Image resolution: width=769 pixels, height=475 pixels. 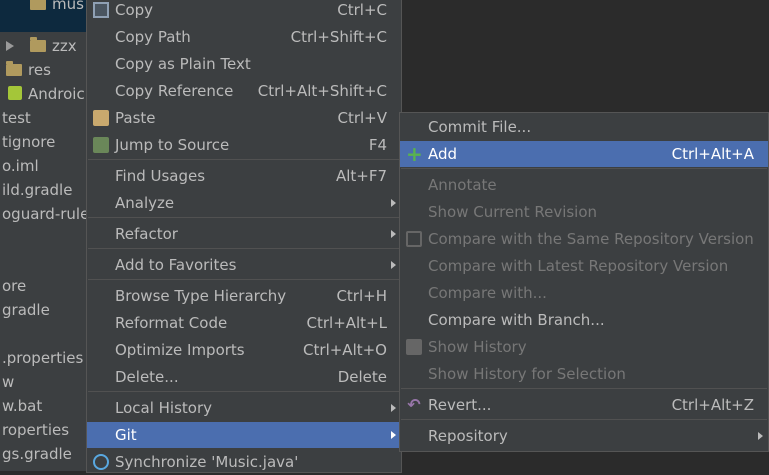 I want to click on menu-item-delete: Delete... Delete, so click(x=244, y=377).